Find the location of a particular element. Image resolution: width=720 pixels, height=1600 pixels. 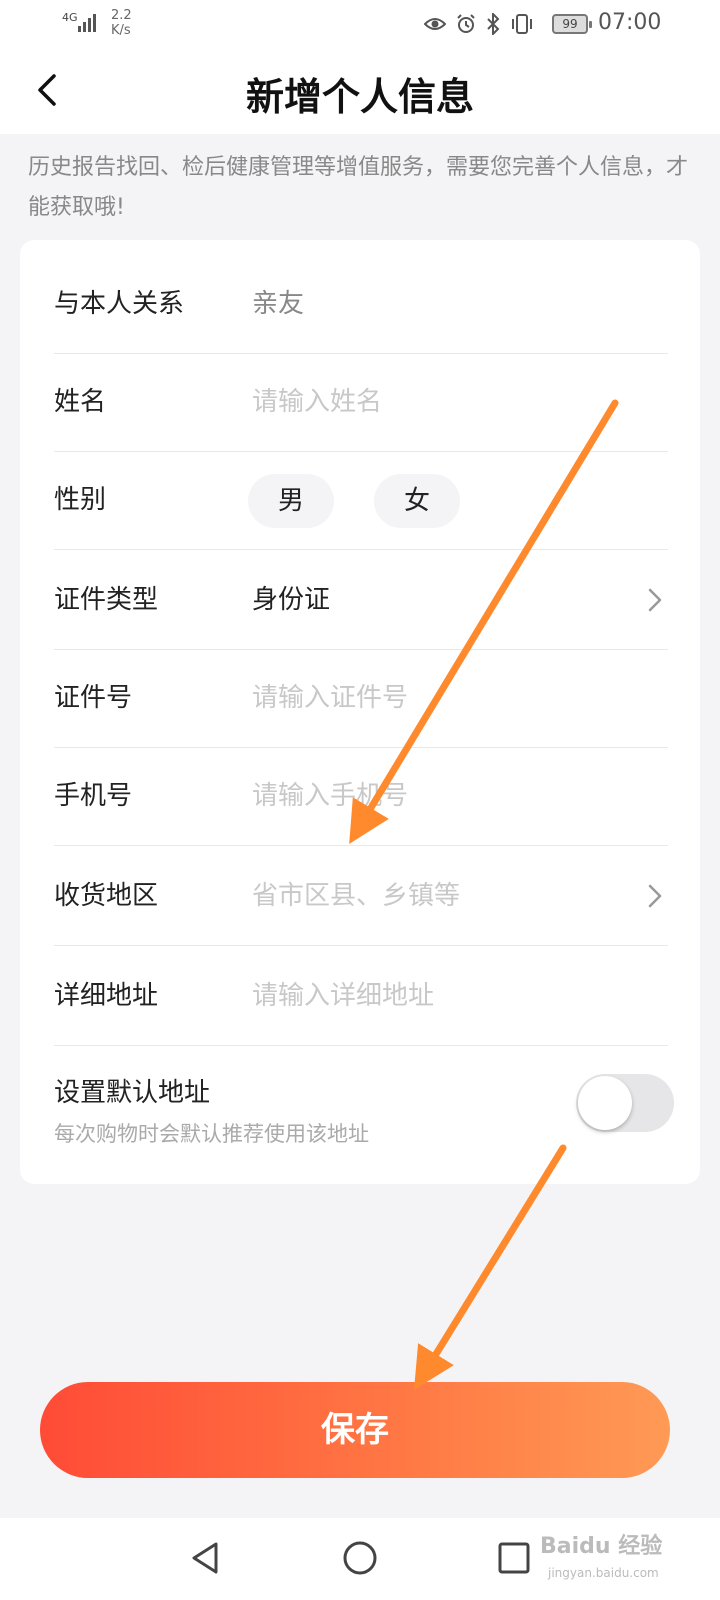

default-address-toggle is located at coordinates (625, 1103).